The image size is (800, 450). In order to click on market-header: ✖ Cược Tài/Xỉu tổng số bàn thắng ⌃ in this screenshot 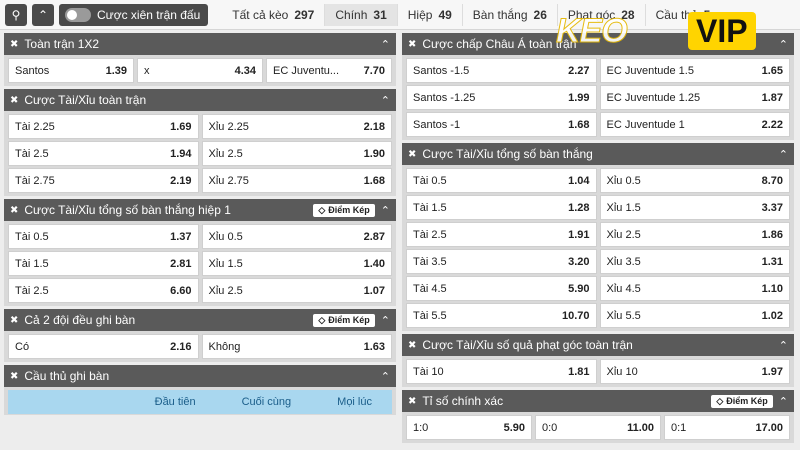, I will do `click(598, 154)`.